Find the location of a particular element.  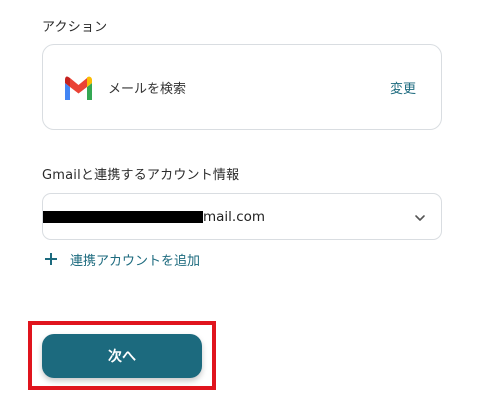

chevron-down-icon is located at coordinates (420, 218).